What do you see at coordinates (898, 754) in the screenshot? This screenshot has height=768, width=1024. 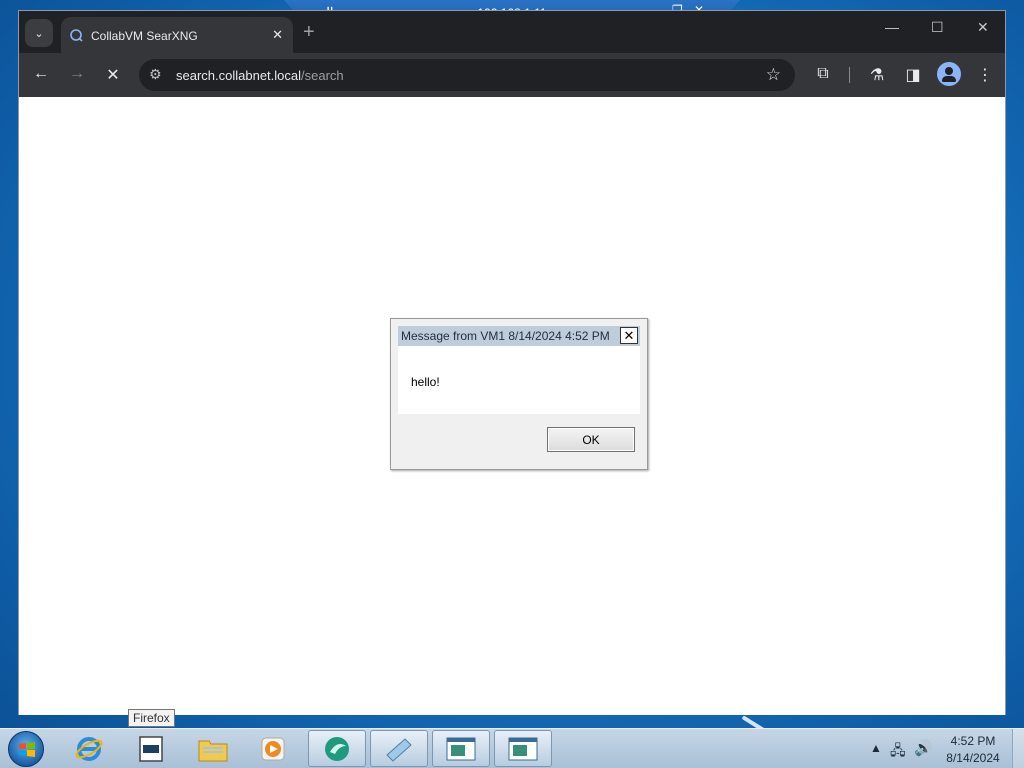 I see `network-icon: 🖧` at bounding box center [898, 754].